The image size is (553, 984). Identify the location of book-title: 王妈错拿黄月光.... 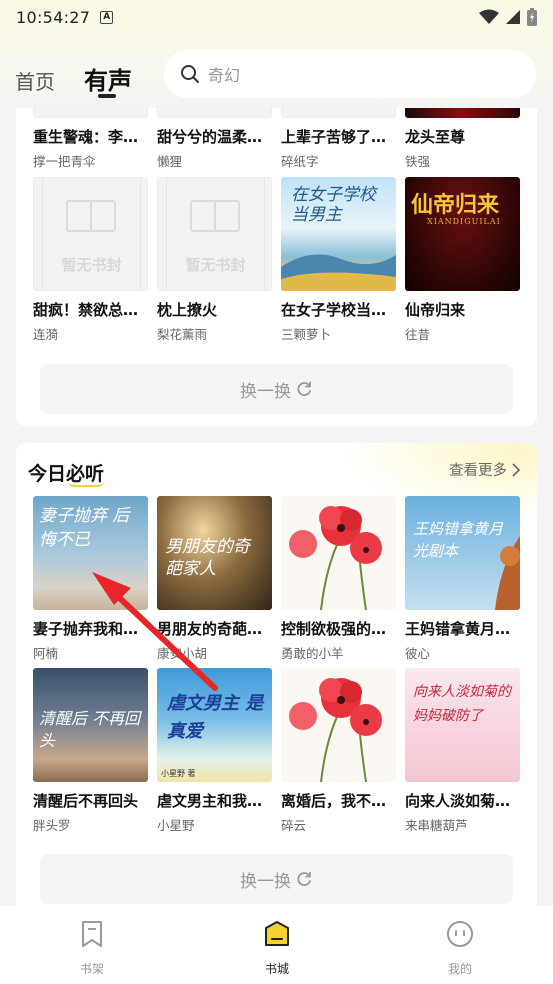
(464, 629).